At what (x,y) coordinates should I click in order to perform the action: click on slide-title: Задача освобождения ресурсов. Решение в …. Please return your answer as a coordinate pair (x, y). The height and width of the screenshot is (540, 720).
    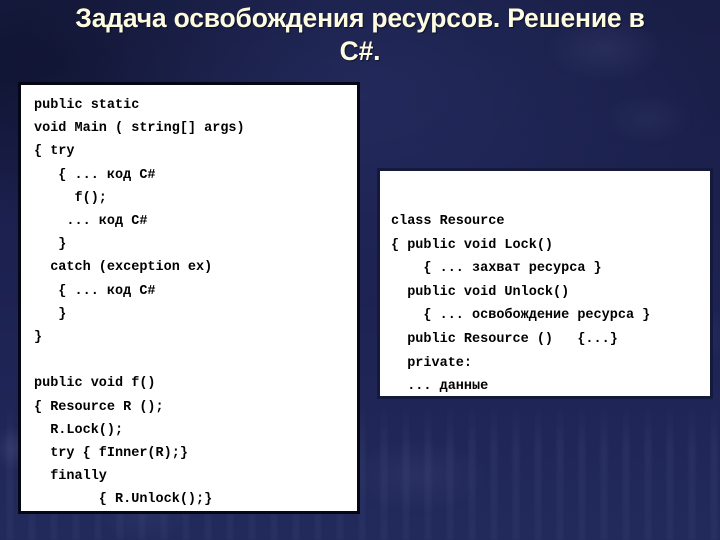
    Looking at the image, I should click on (360, 34).